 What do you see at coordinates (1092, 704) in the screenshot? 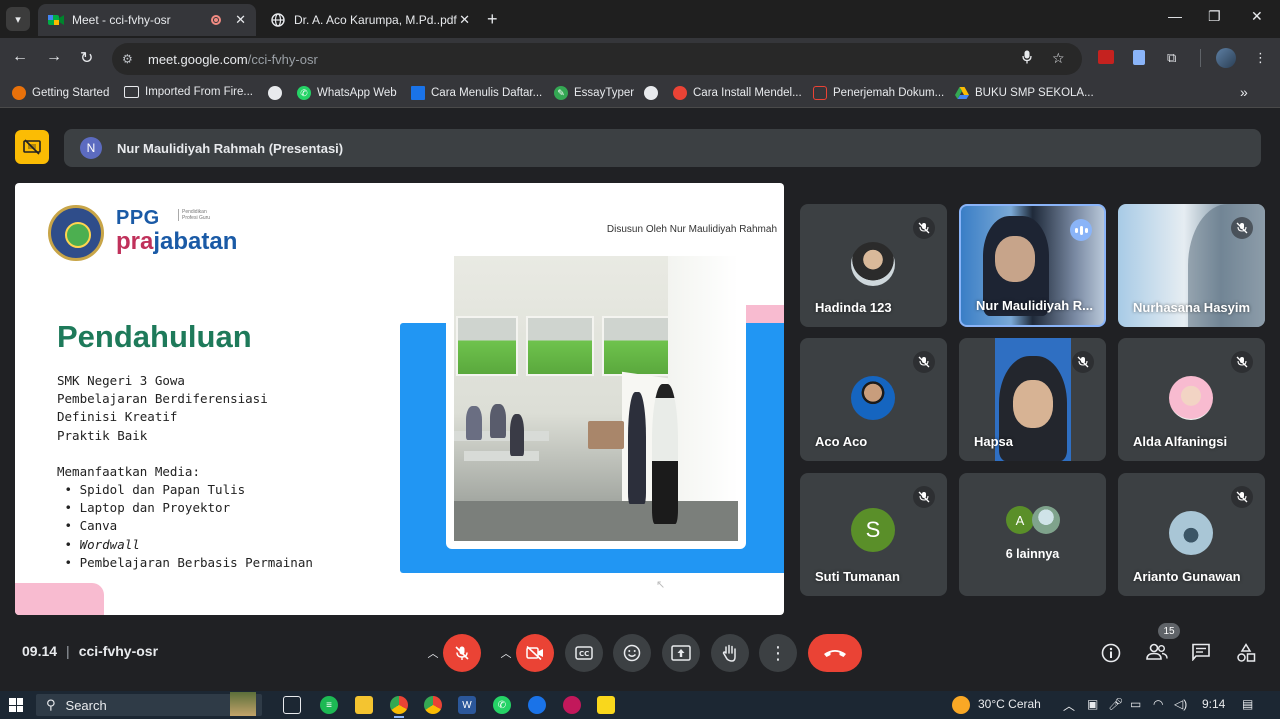
I see `meet-tray-icon: ▣` at bounding box center [1092, 704].